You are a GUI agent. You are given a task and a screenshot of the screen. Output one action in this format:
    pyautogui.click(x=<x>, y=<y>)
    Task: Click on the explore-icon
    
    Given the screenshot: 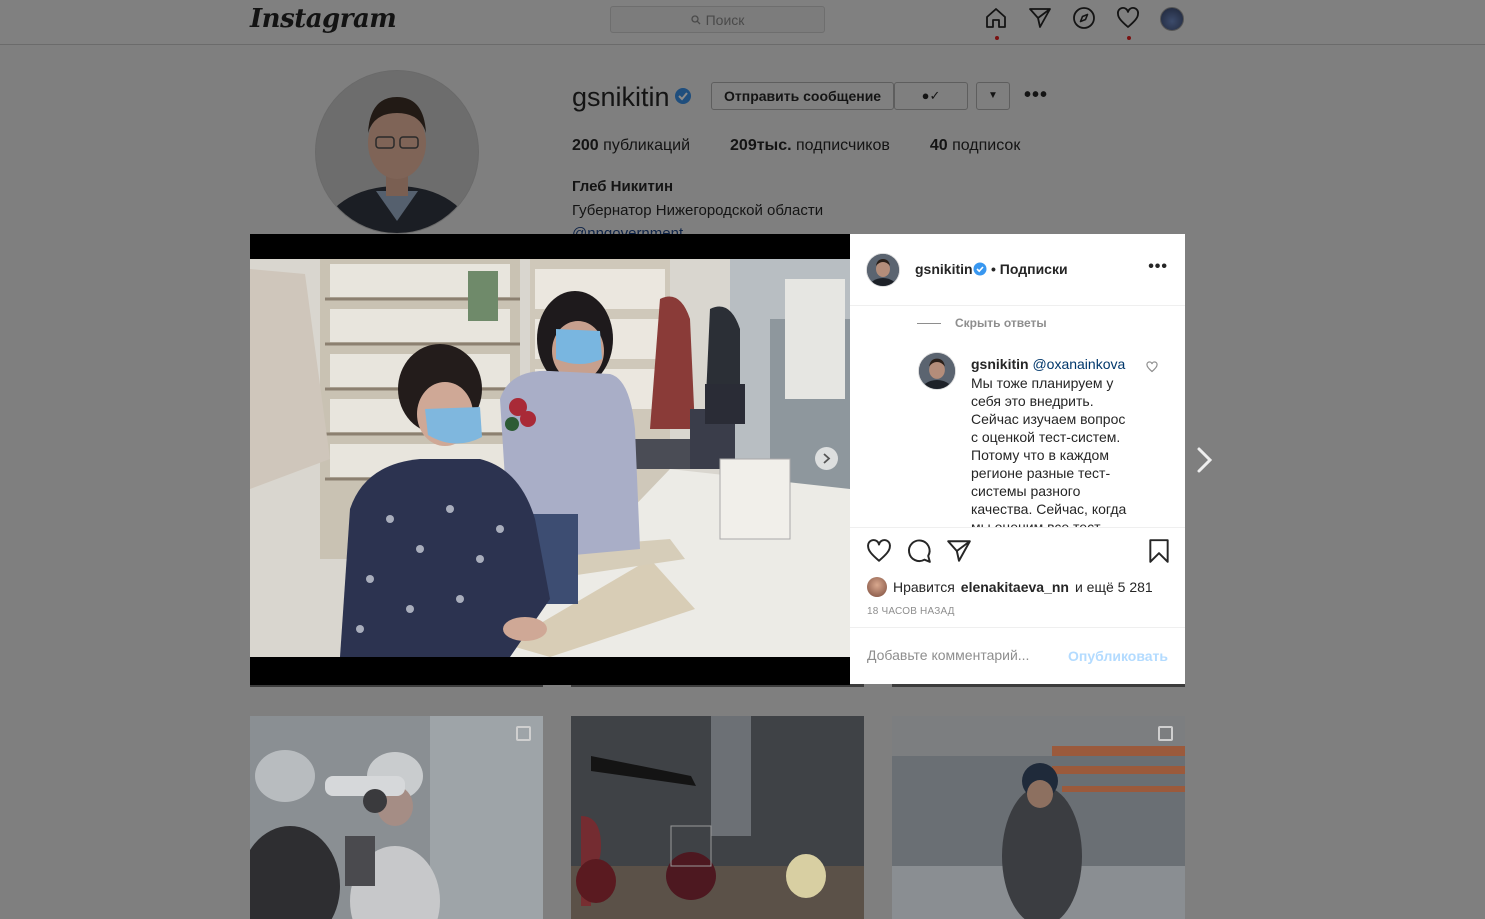 What is the action you would take?
    pyautogui.click(x=1084, y=20)
    